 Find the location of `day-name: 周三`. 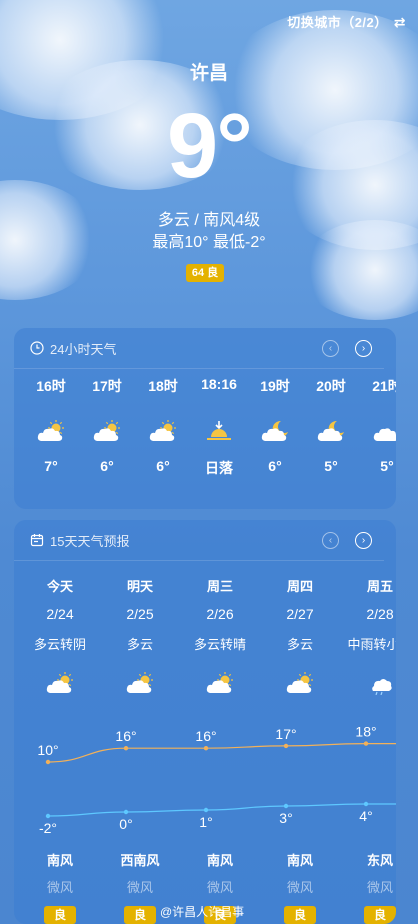

day-name: 周三 is located at coordinates (219, 586).